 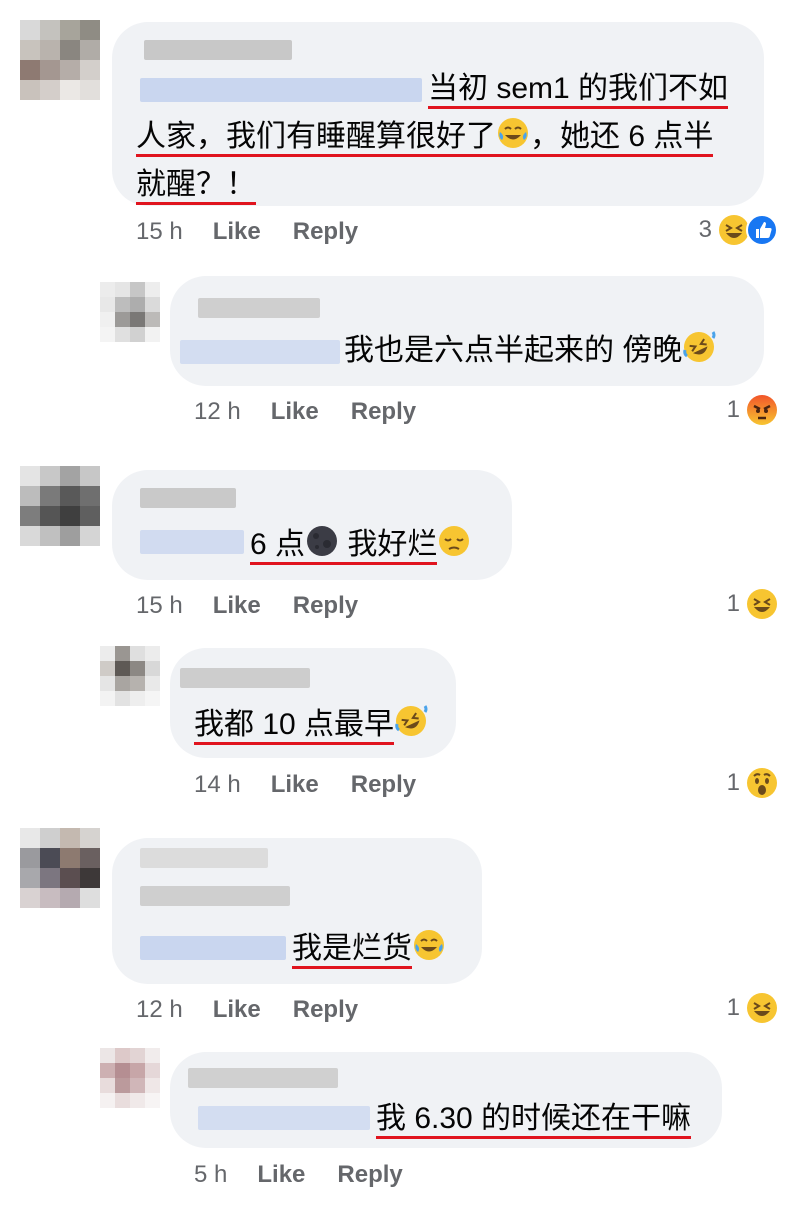 I want to click on wow-icon, so click(x=762, y=783).